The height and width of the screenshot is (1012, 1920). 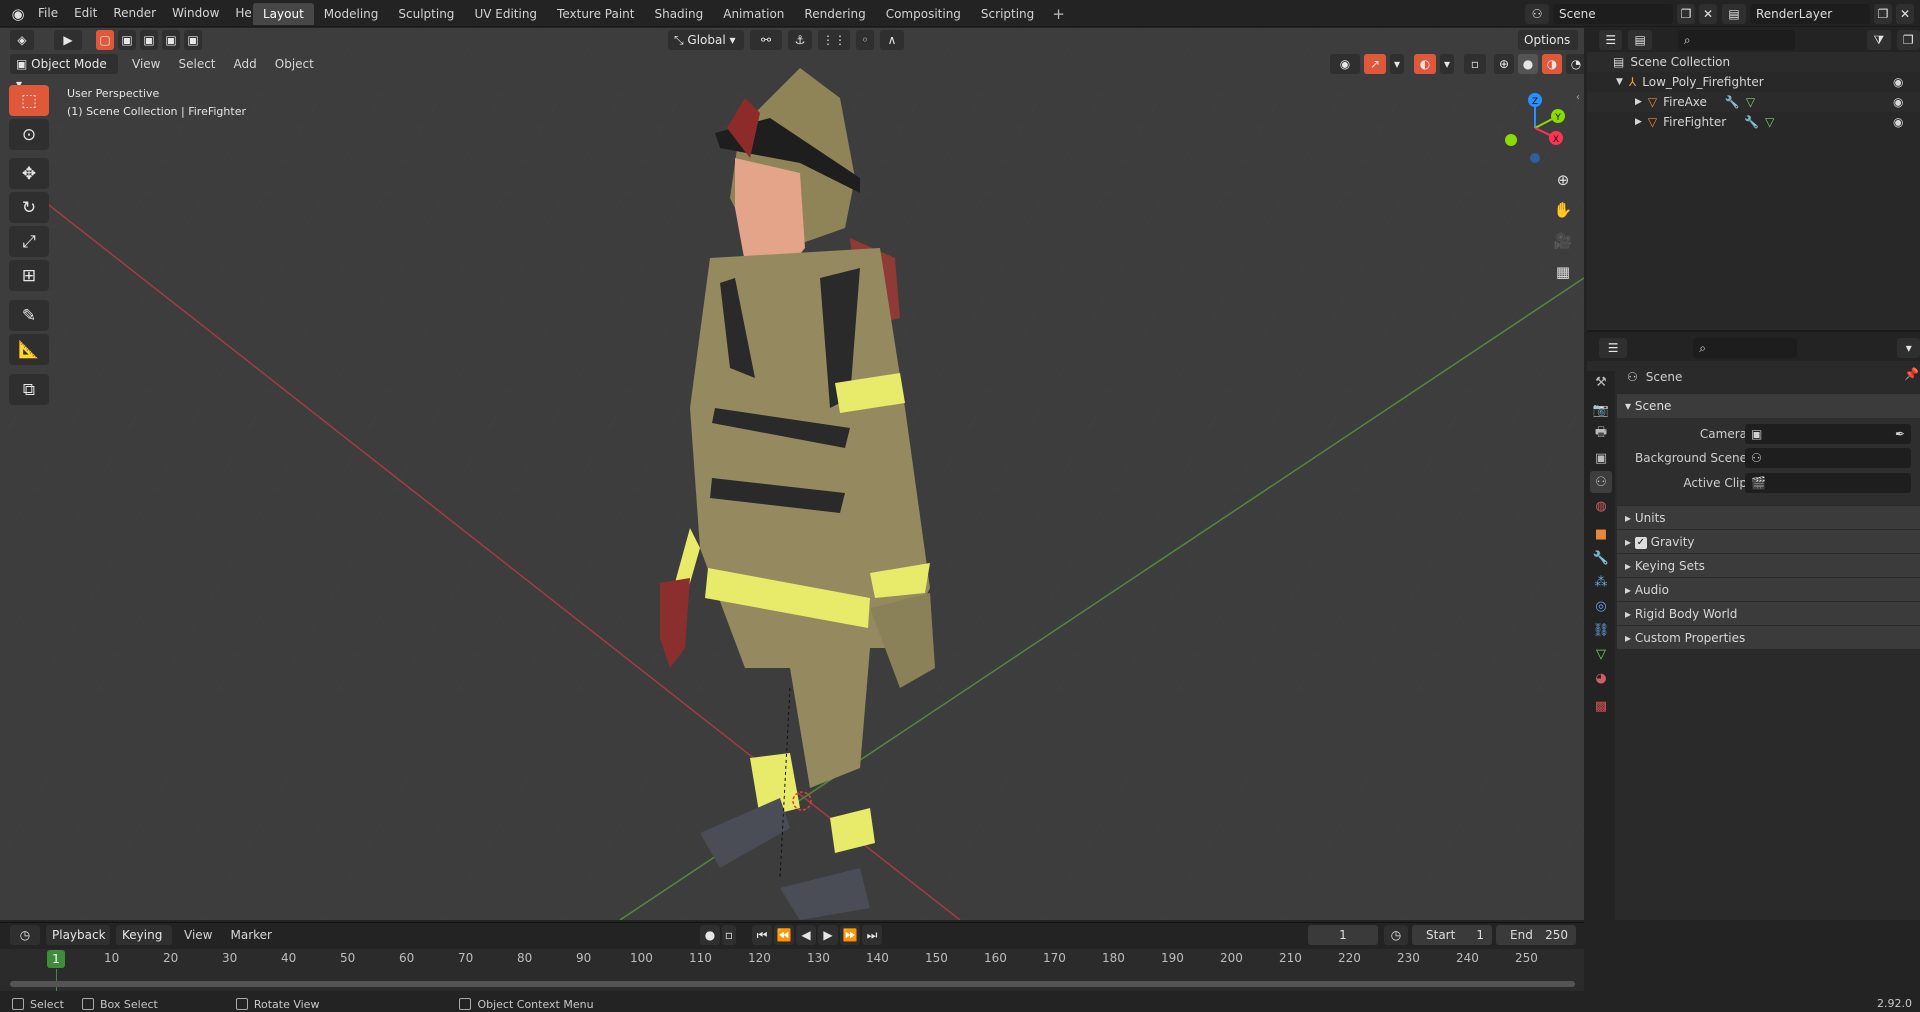 I want to click on editor-type-icon: ◈, so click(x=22, y=40).